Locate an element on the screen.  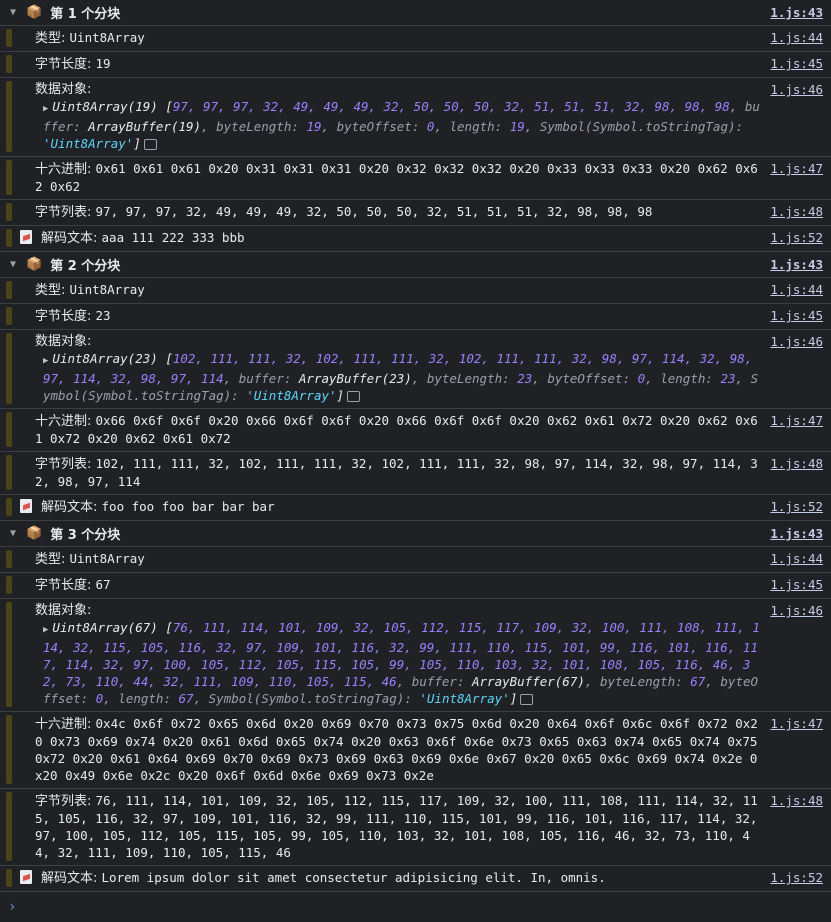
group-title: 第 2 个分块 is located at coordinates (85, 266).